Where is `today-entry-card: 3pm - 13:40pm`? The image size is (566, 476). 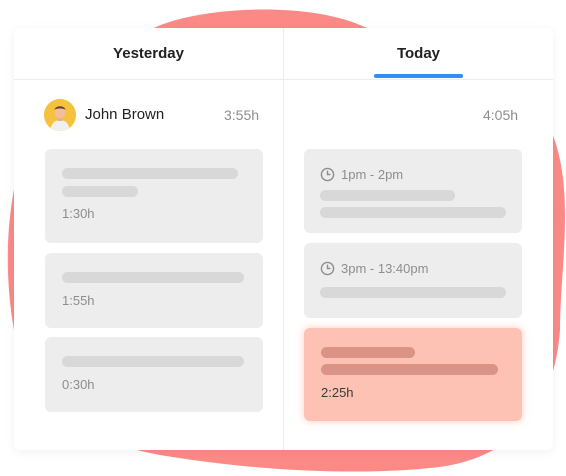 today-entry-card: 3pm - 13:40pm is located at coordinates (413, 280).